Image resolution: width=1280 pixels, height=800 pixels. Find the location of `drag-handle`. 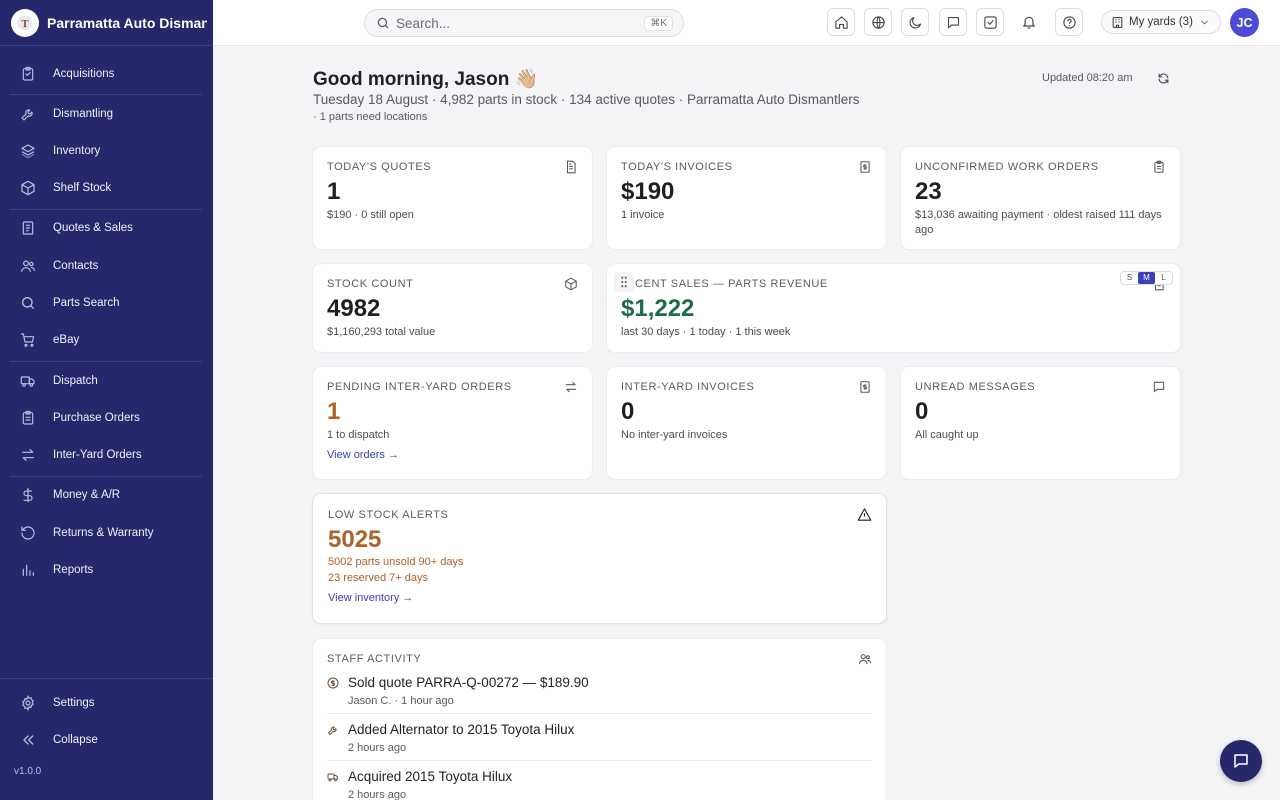

drag-handle is located at coordinates (624, 282).